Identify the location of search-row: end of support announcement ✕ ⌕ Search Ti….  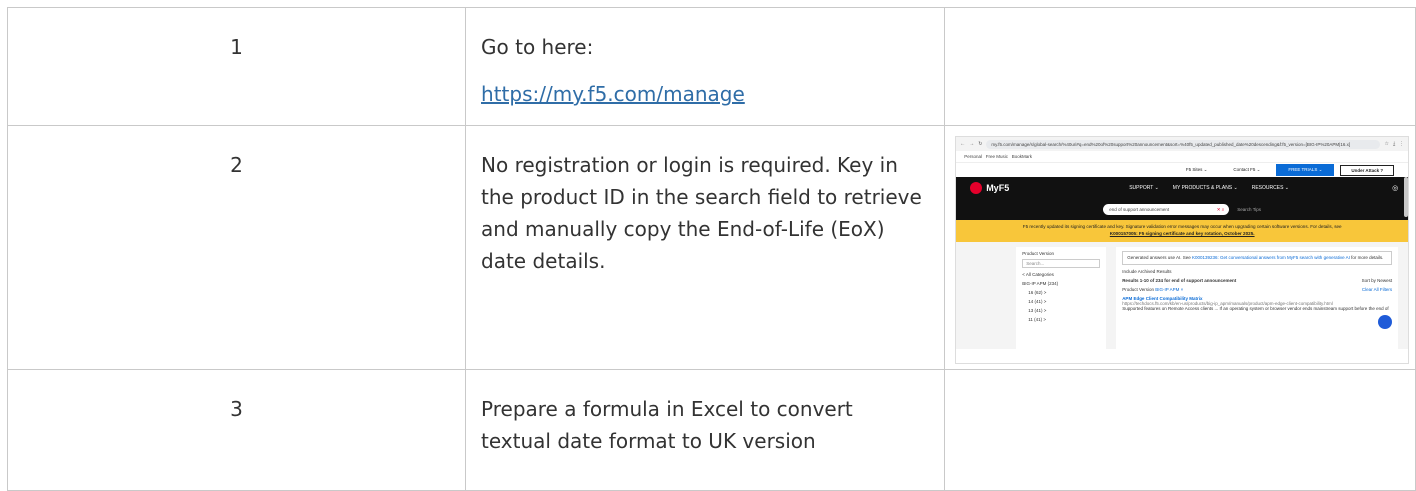
(1182, 209).